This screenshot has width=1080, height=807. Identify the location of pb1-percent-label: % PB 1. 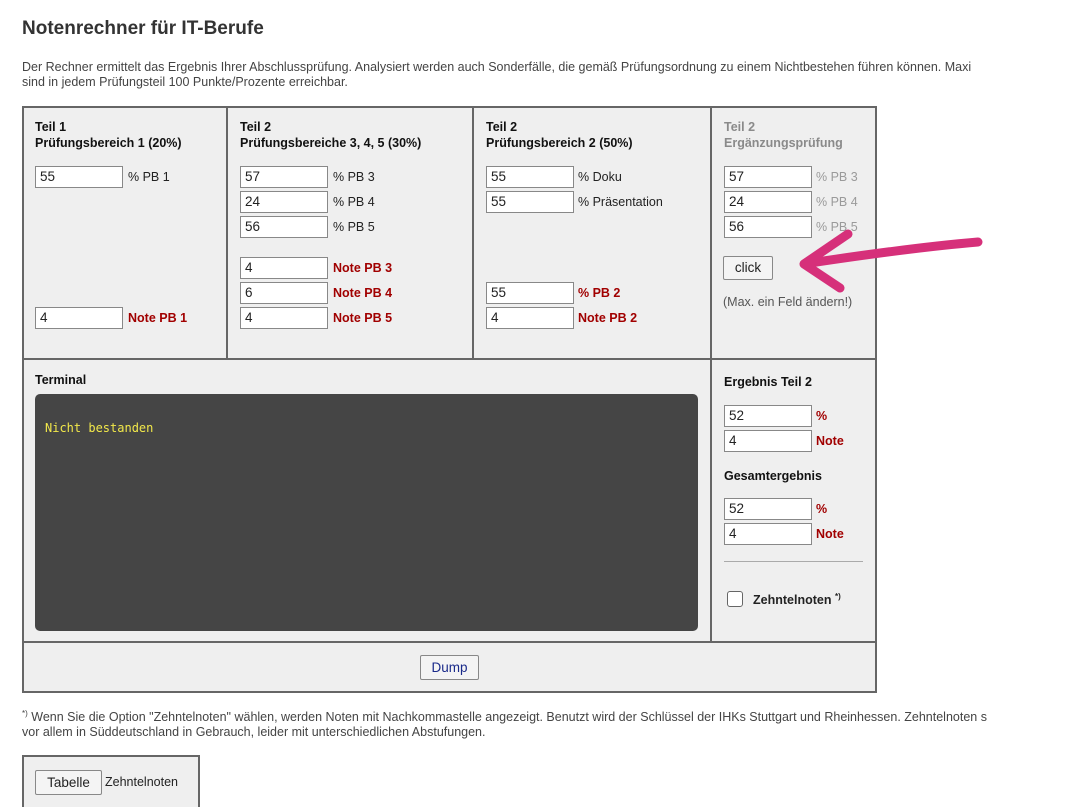
(149, 177).